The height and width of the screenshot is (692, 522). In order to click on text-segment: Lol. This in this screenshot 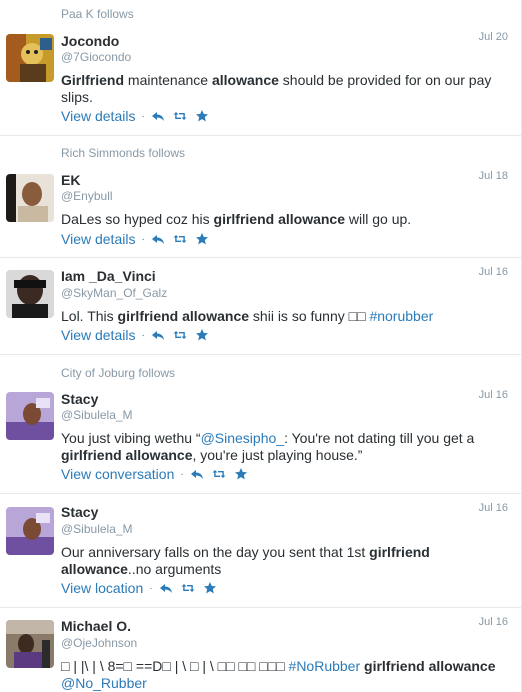, I will do `click(89, 316)`.